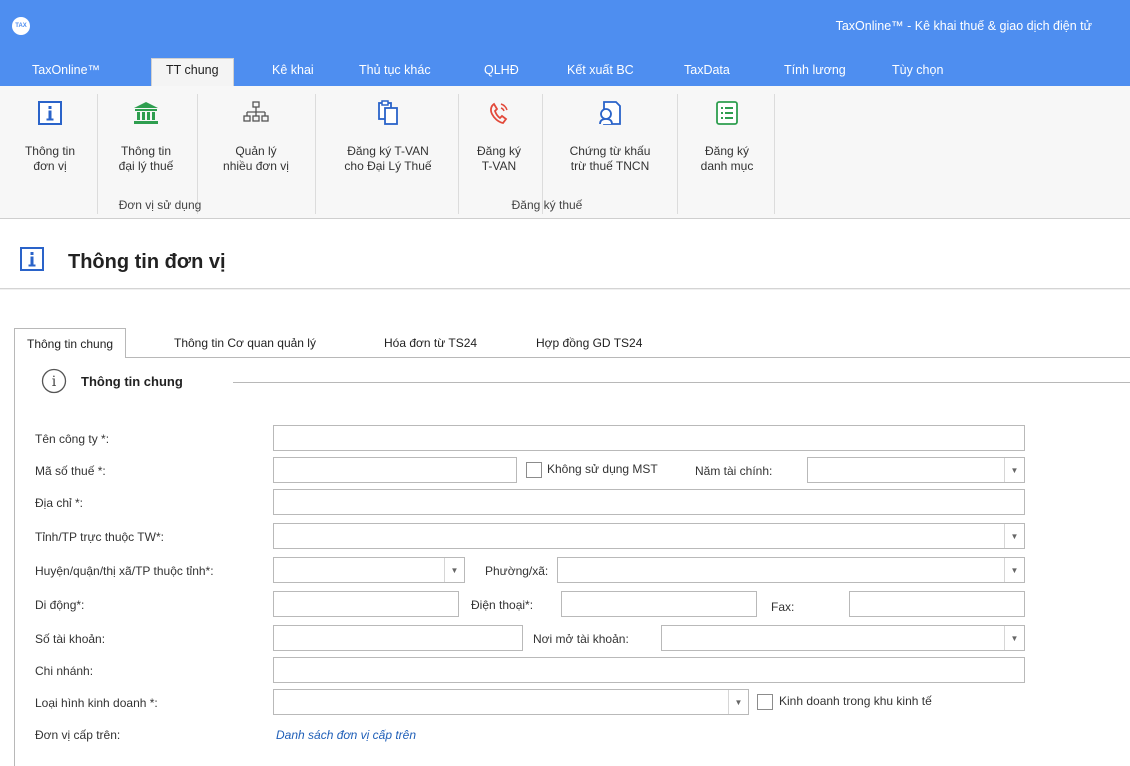 The height and width of the screenshot is (766, 1130). What do you see at coordinates (369, 570) in the screenshot?
I see `district-select: ▼` at bounding box center [369, 570].